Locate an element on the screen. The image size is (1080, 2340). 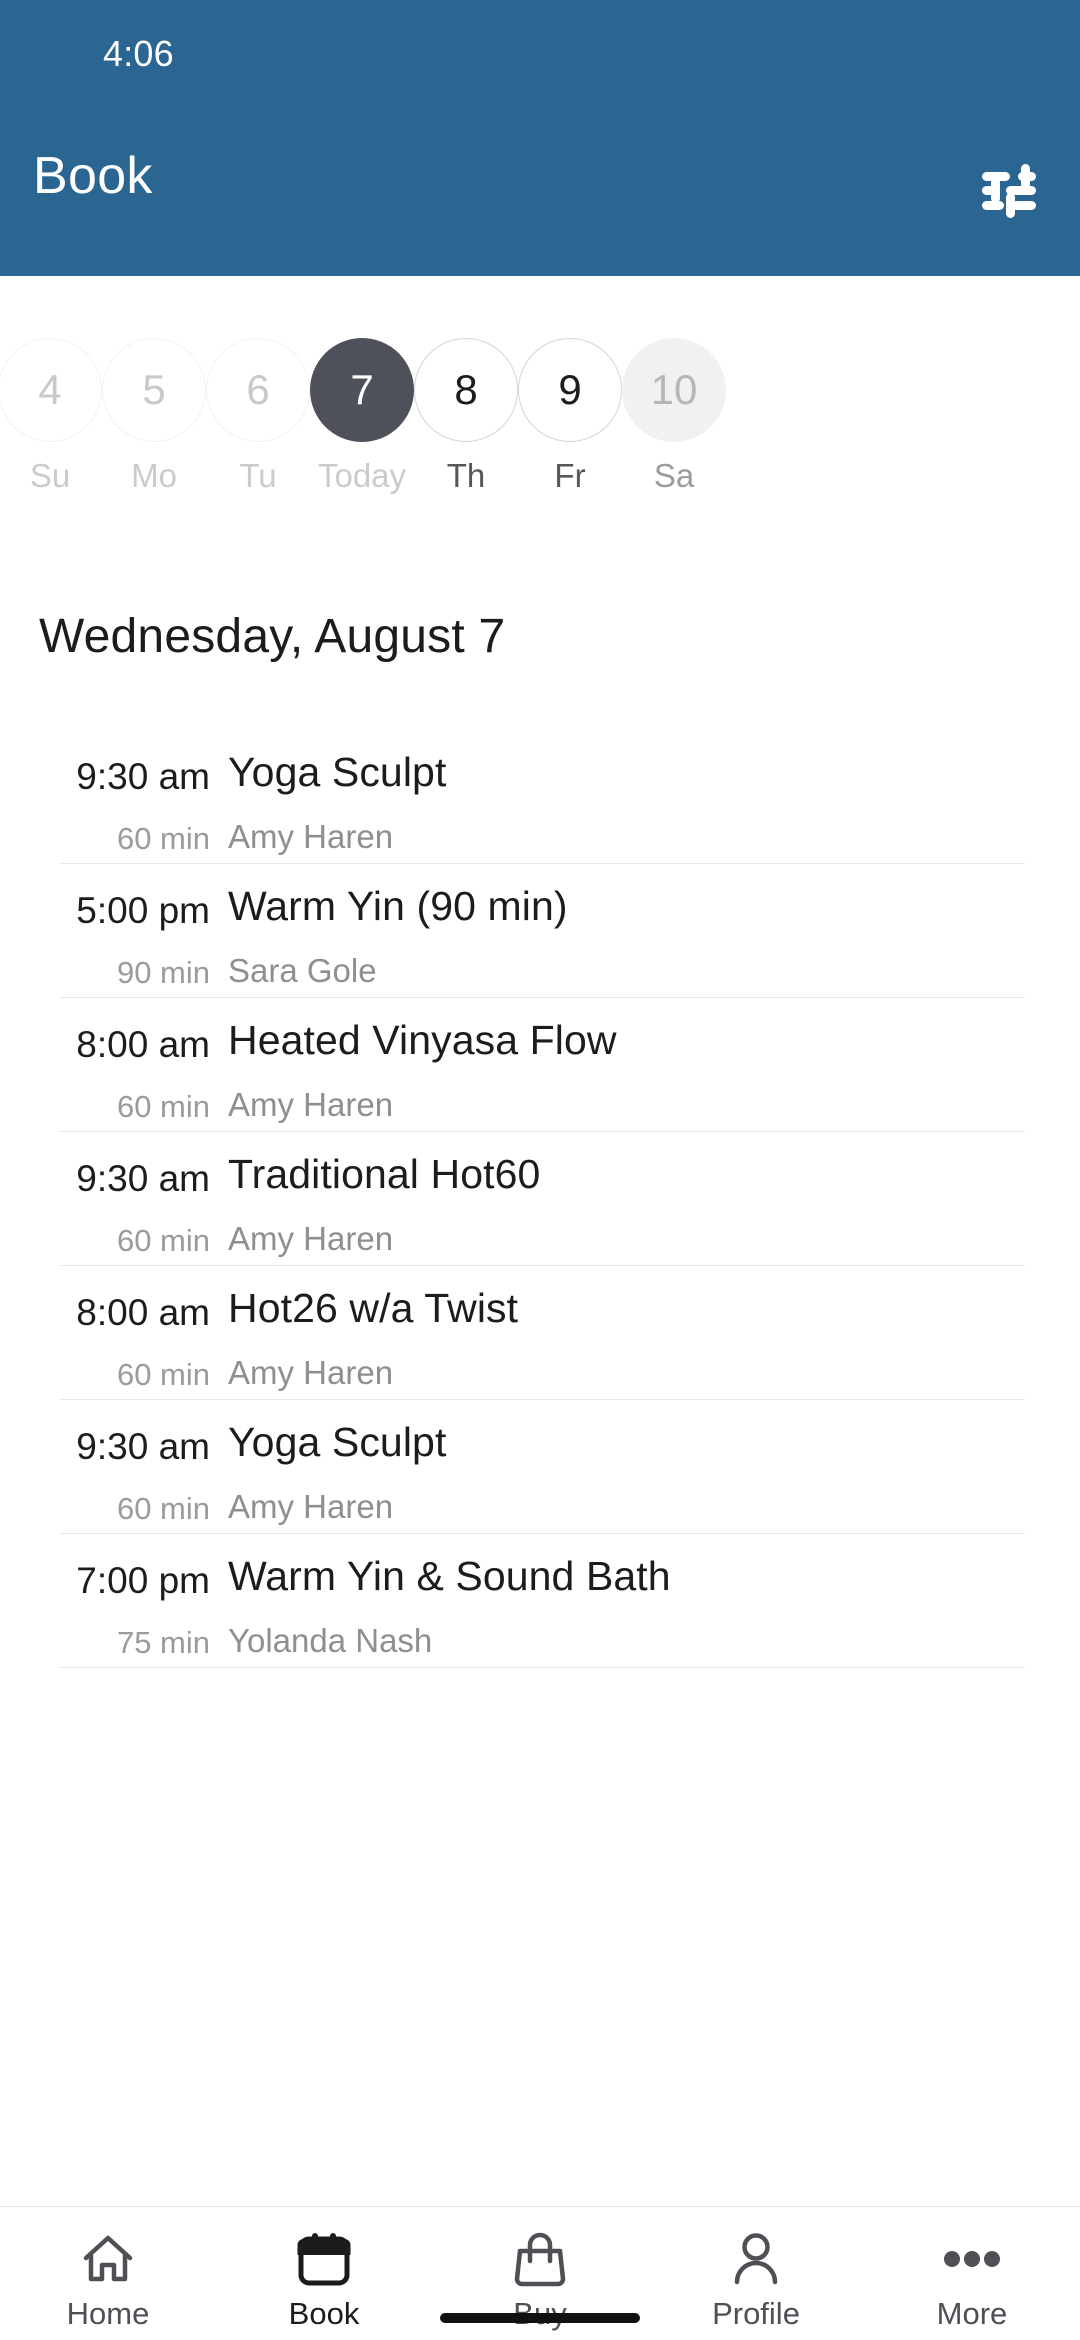
date-circle: 7 is located at coordinates (362, 390).